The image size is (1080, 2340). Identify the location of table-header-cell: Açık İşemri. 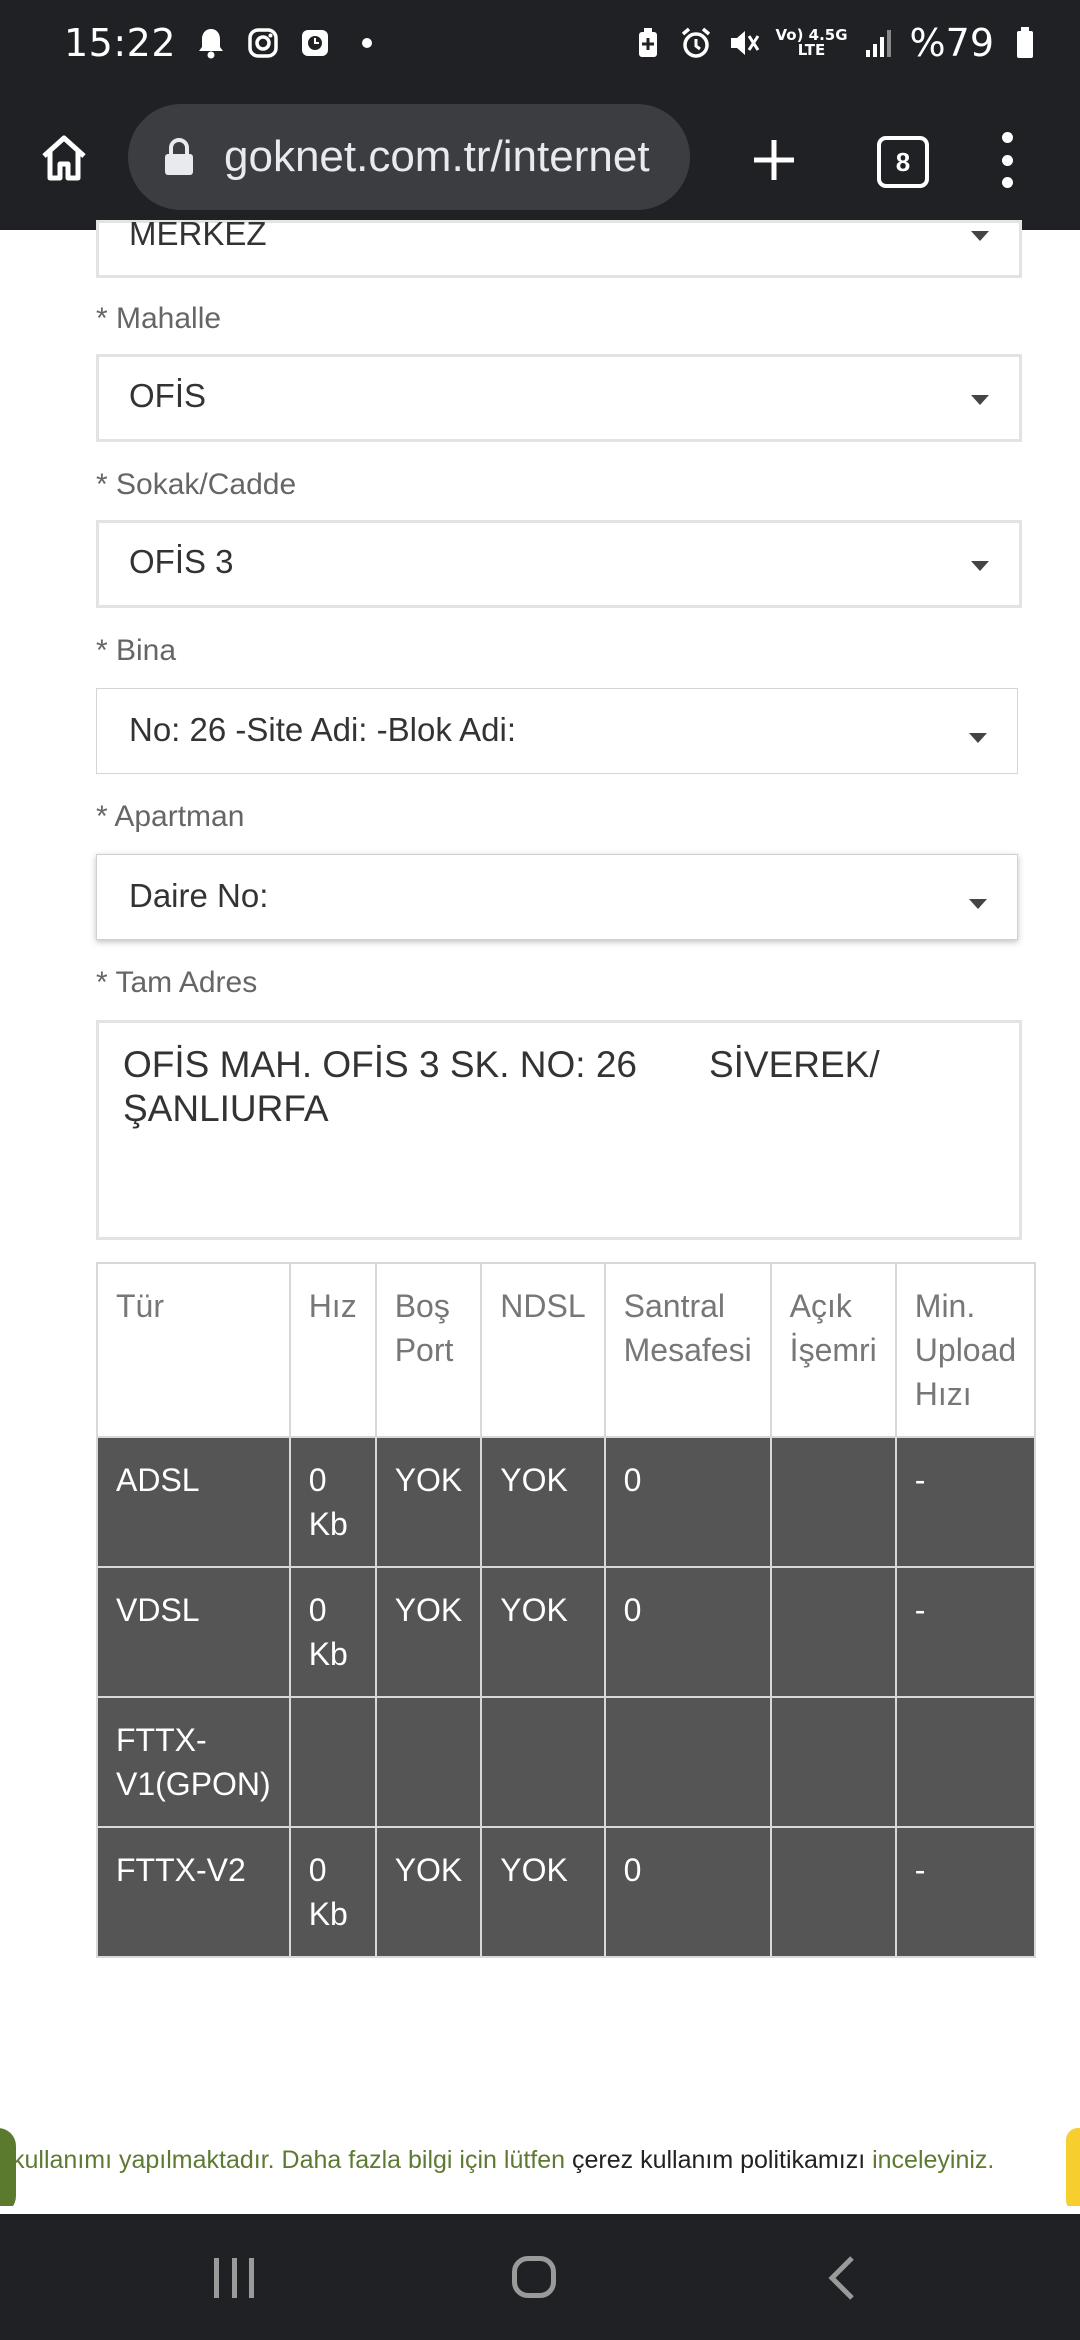
(833, 1350).